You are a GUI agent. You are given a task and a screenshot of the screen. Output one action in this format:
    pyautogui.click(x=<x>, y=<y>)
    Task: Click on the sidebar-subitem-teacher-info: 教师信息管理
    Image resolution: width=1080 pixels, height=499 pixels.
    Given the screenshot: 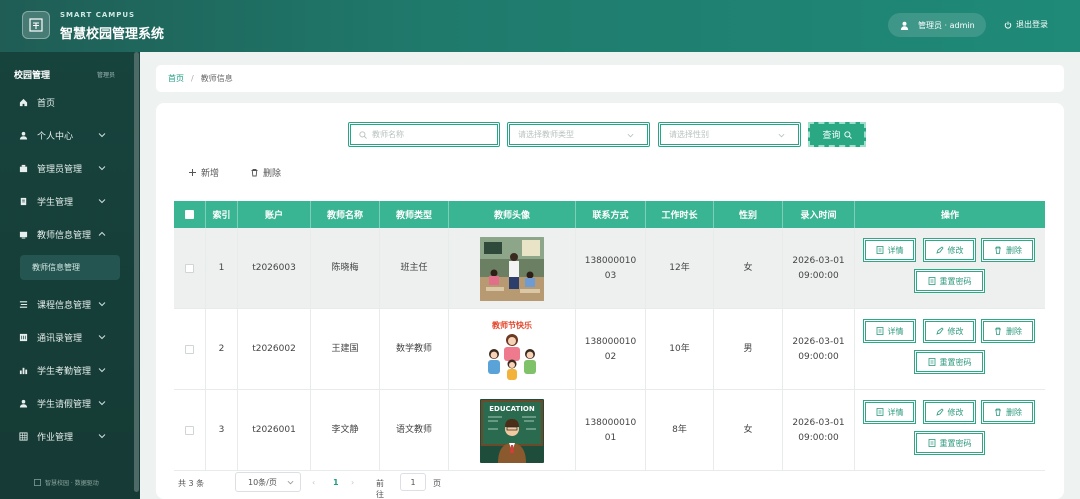 What is the action you would take?
    pyautogui.click(x=70, y=267)
    